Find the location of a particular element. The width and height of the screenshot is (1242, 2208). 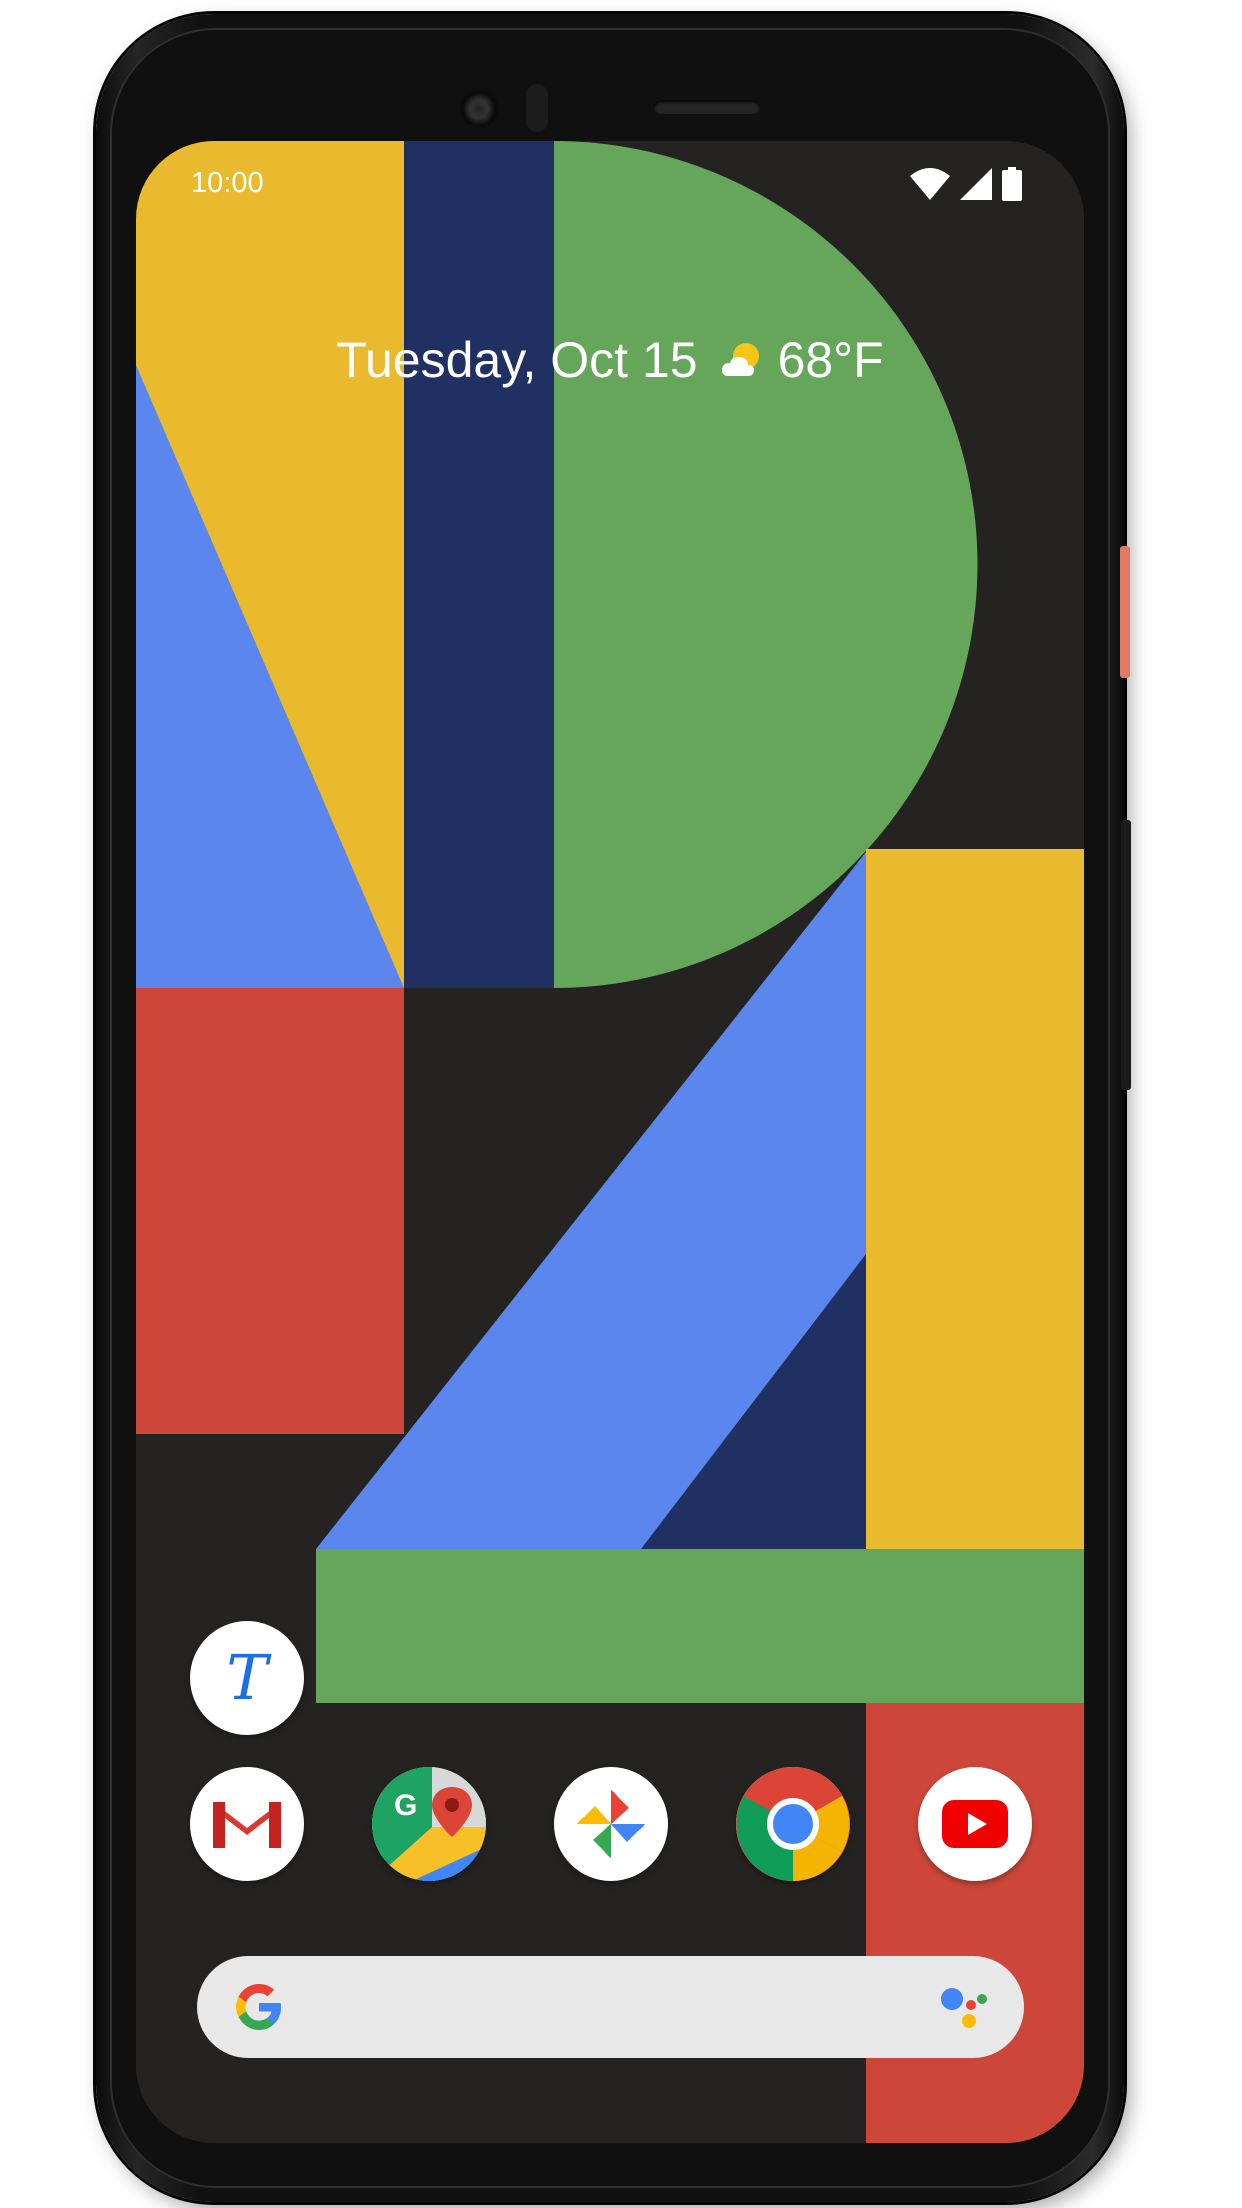

wifi-icon is located at coordinates (930, 184).